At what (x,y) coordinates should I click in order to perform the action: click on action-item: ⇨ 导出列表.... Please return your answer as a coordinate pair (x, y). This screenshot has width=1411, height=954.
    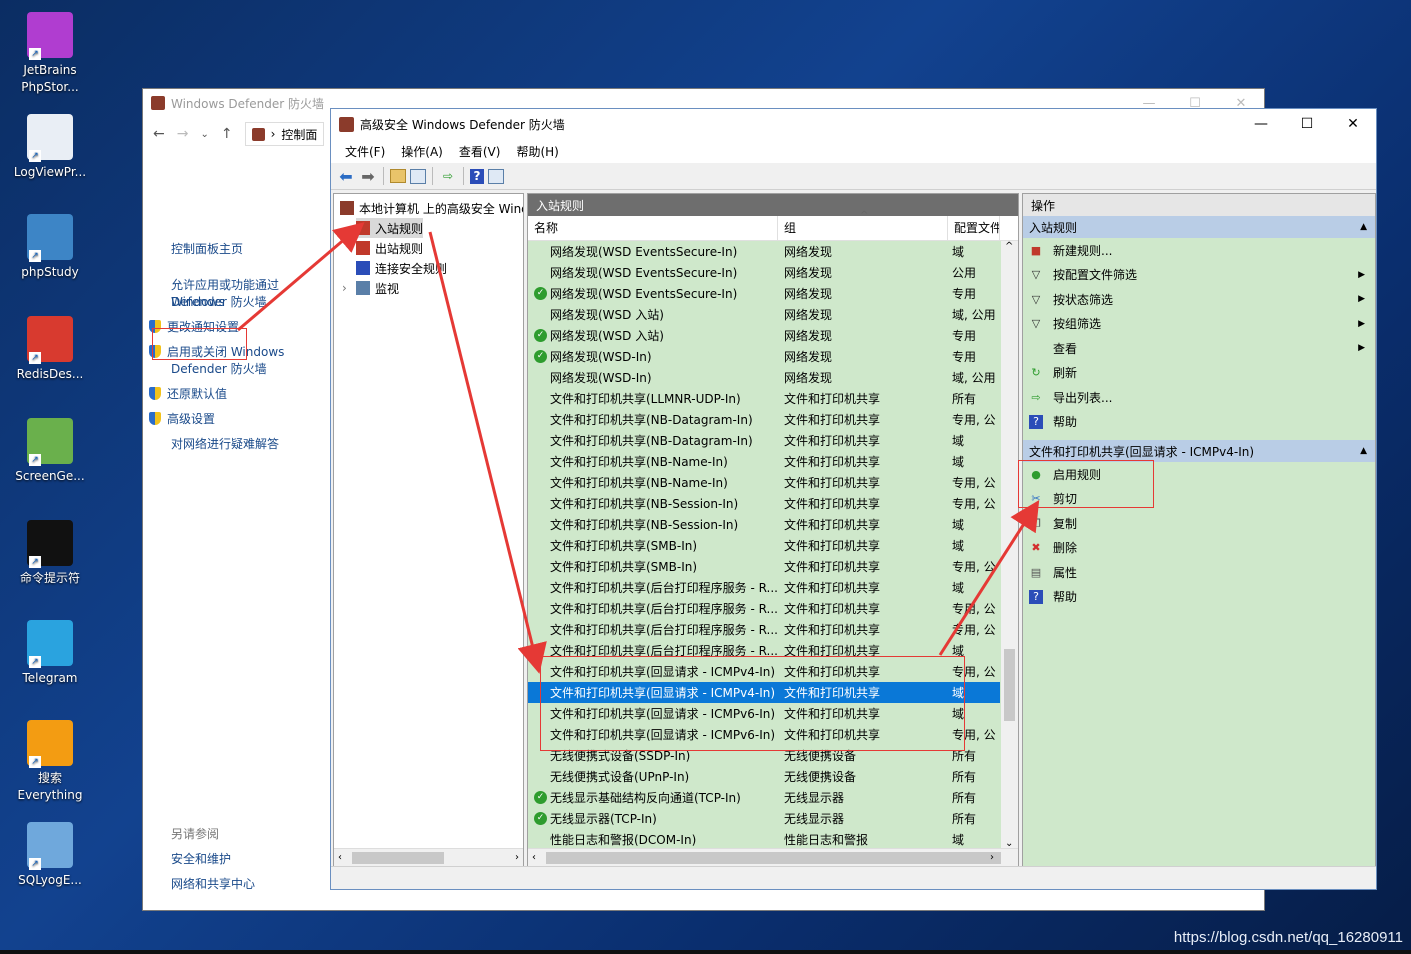
    Looking at the image, I should click on (1199, 397).